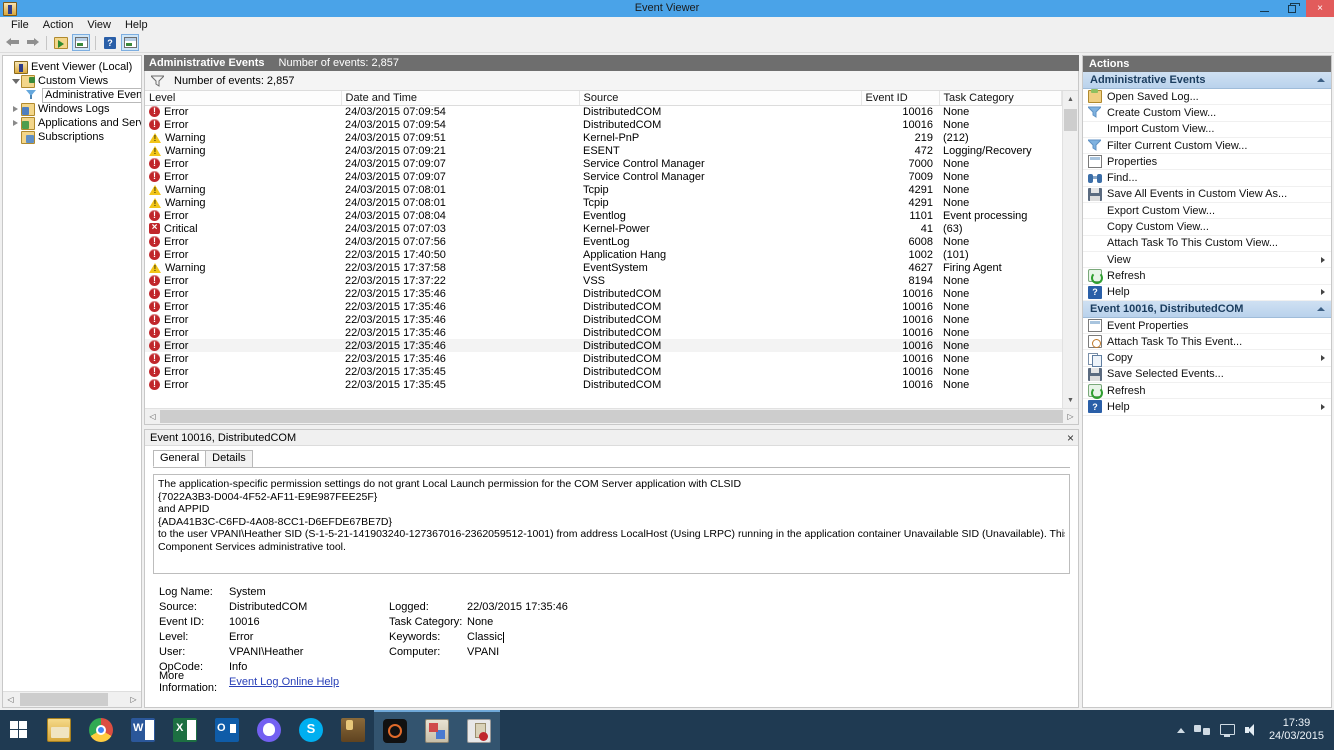 The image size is (1334, 750). I want to click on taskbar-item-viber, so click(269, 730).